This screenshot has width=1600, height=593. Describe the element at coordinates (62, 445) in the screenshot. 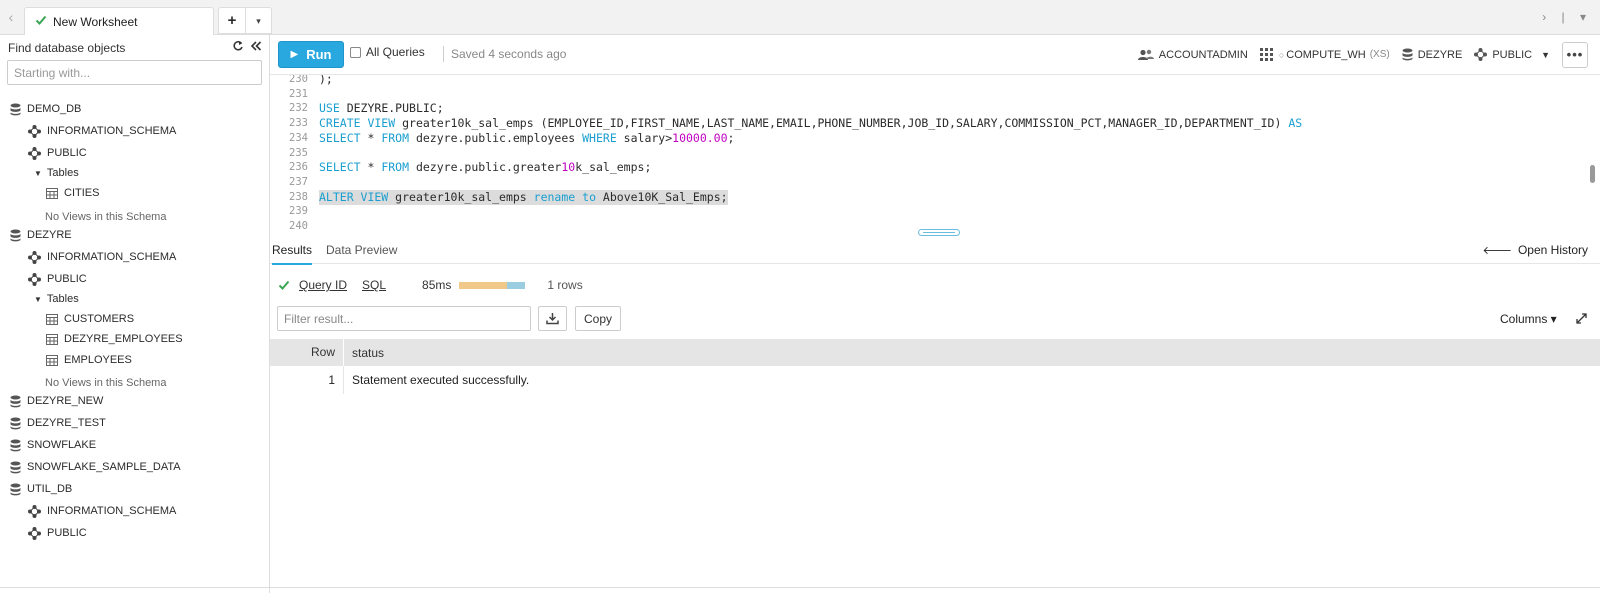

I see `tree-item-label: SNOWFLAKE` at that location.